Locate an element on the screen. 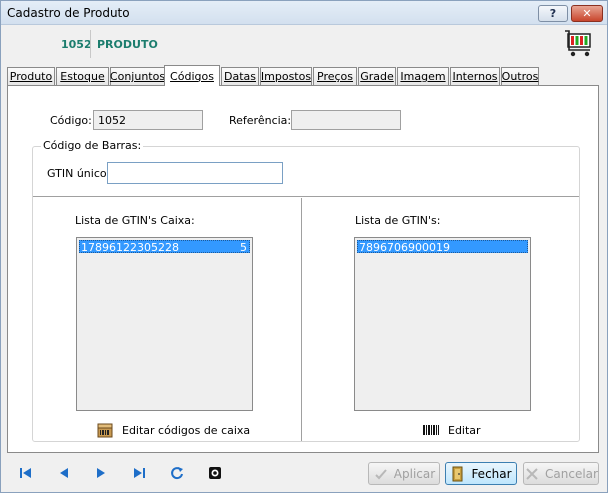  refresh-button is located at coordinates (177, 473).